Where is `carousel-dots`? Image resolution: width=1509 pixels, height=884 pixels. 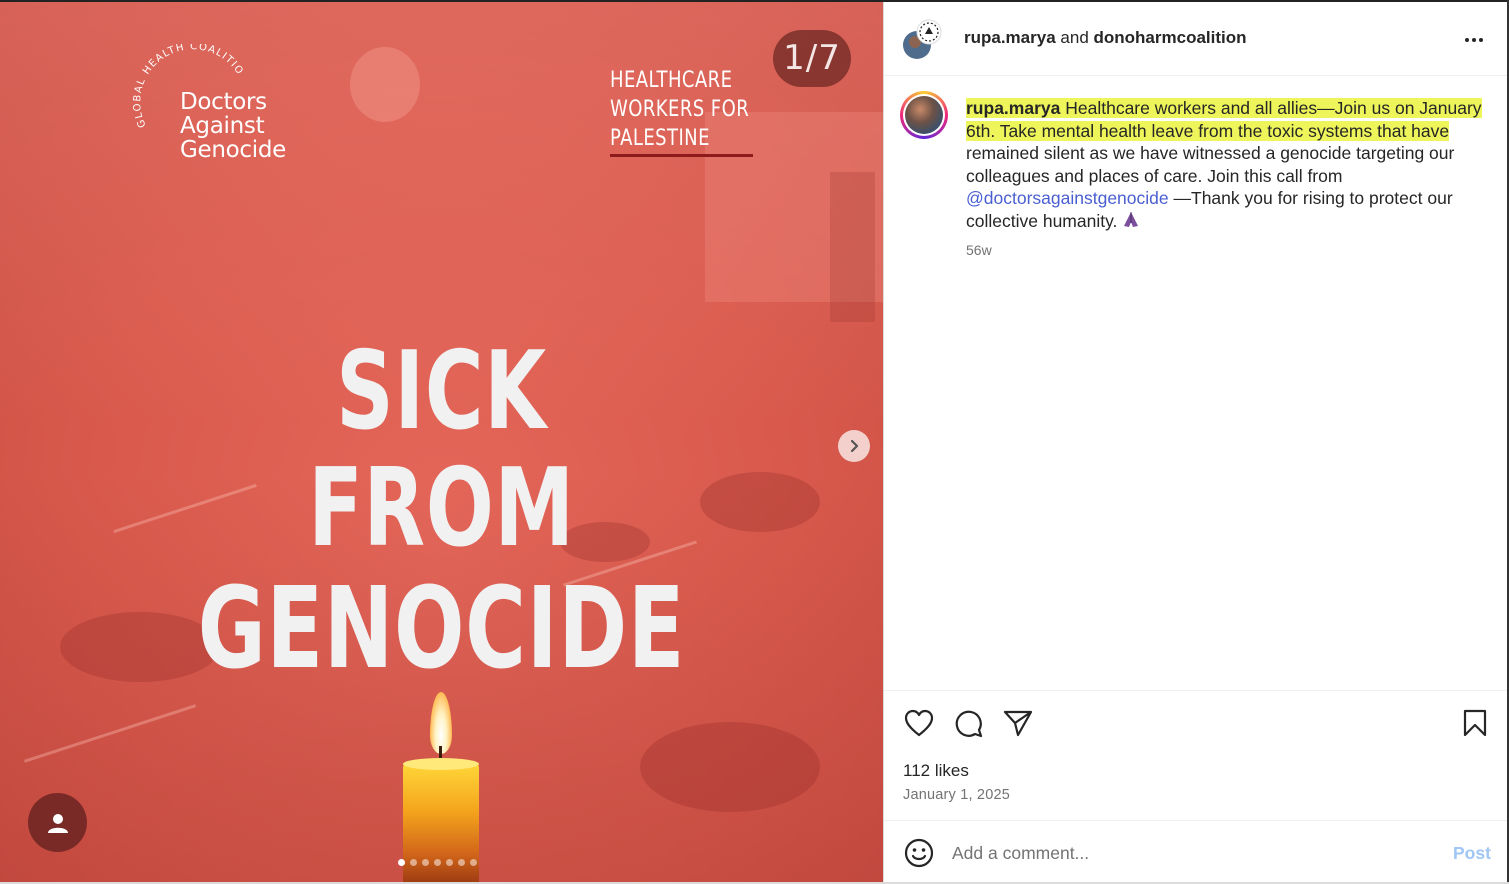 carousel-dots is located at coordinates (437, 863).